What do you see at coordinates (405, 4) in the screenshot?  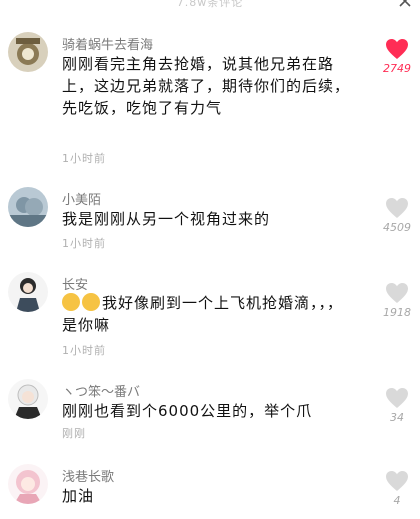 I see `close-icon` at bounding box center [405, 4].